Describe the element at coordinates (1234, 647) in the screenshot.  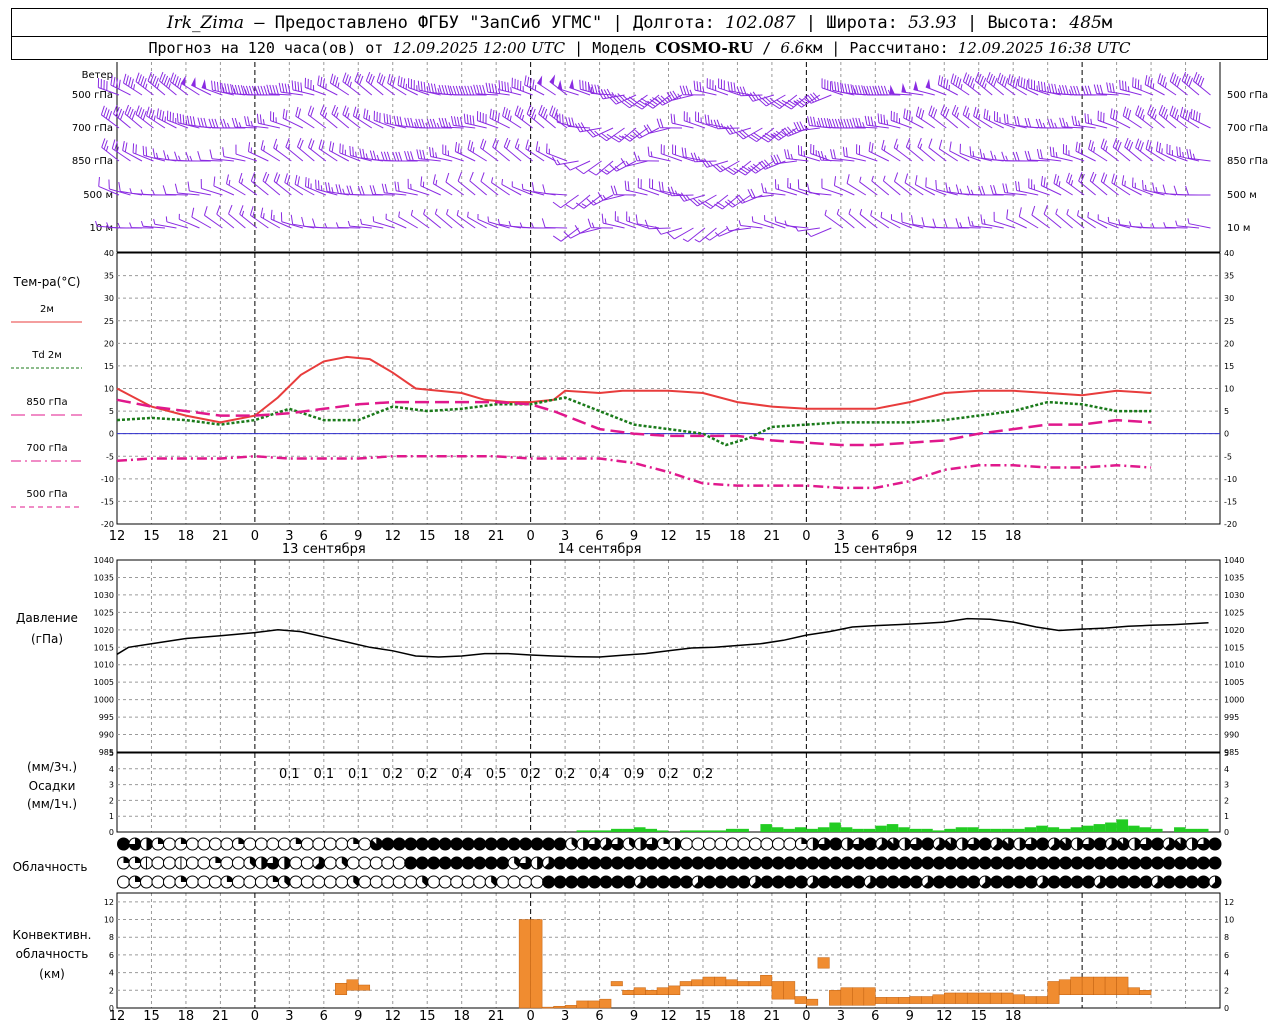
I see `y-tick-right: 1015` at that location.